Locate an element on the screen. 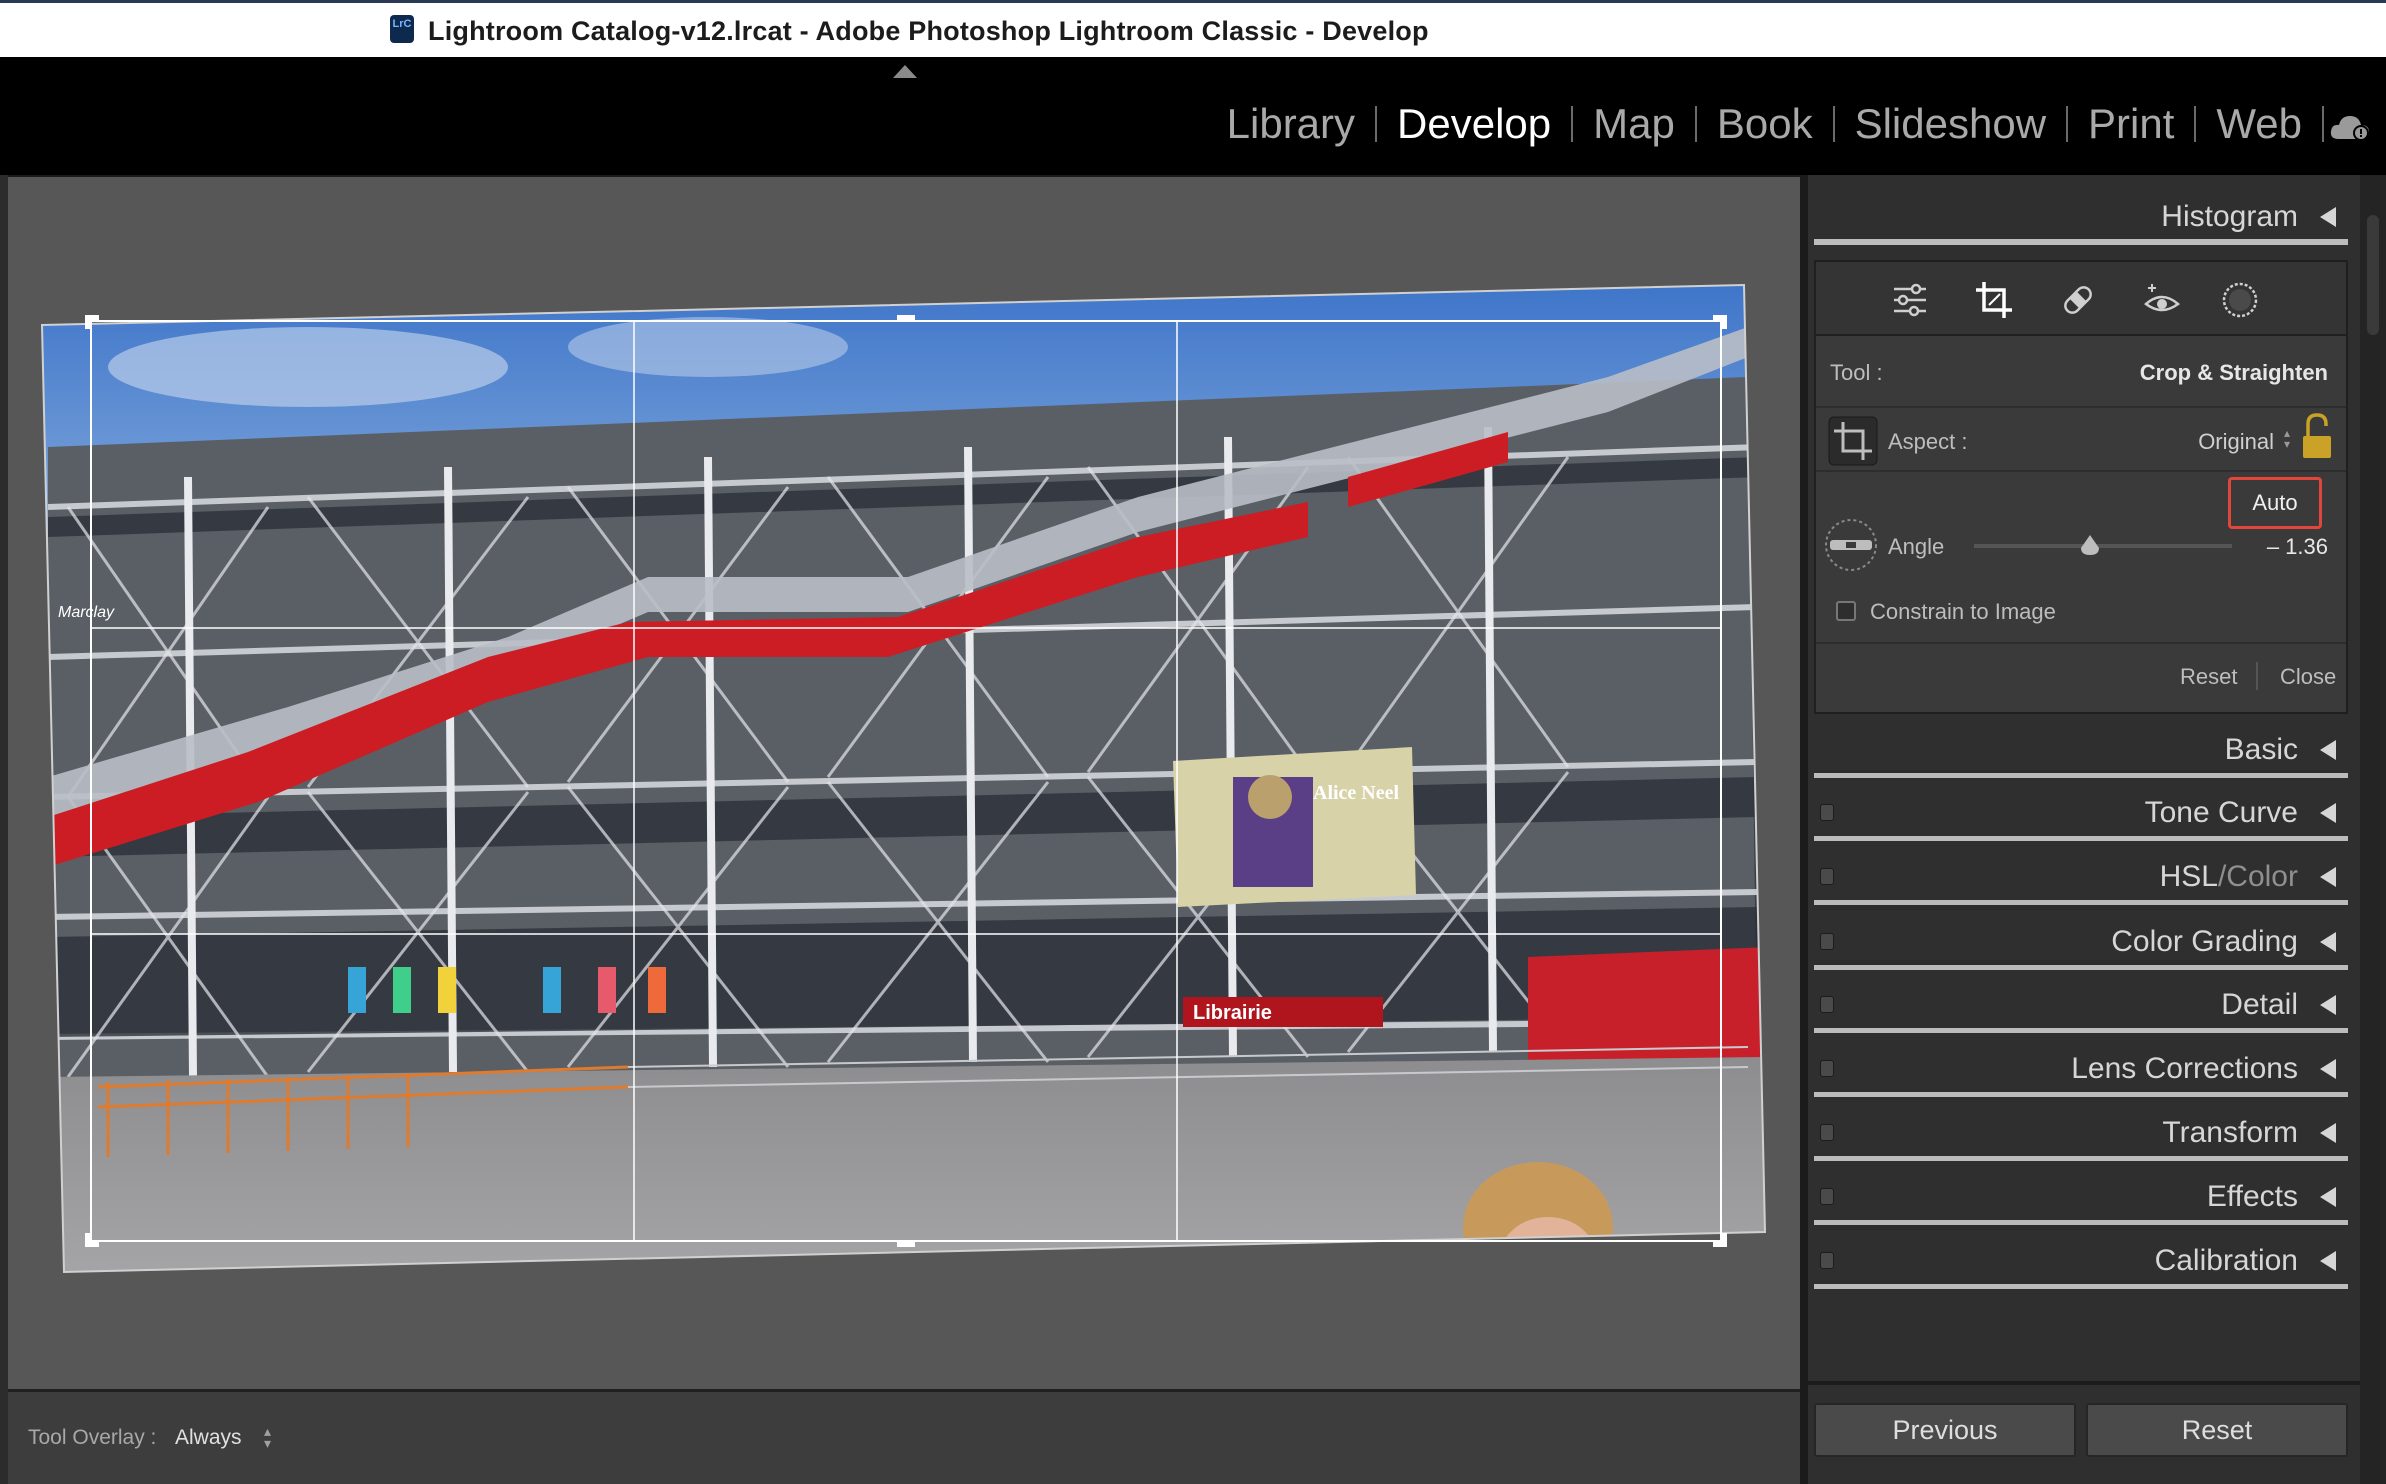 The height and width of the screenshot is (1484, 2386). auto-straighten-button: Auto is located at coordinates (2275, 503).